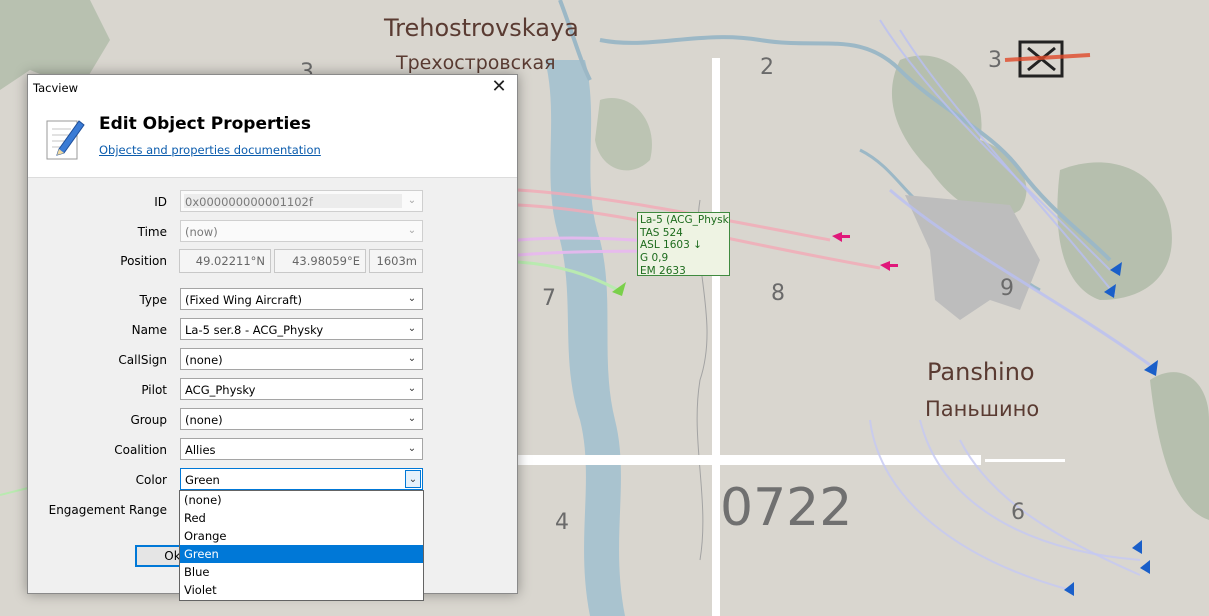 This screenshot has width=1209, height=616. I want to click on position-label: Position, so click(143, 261).